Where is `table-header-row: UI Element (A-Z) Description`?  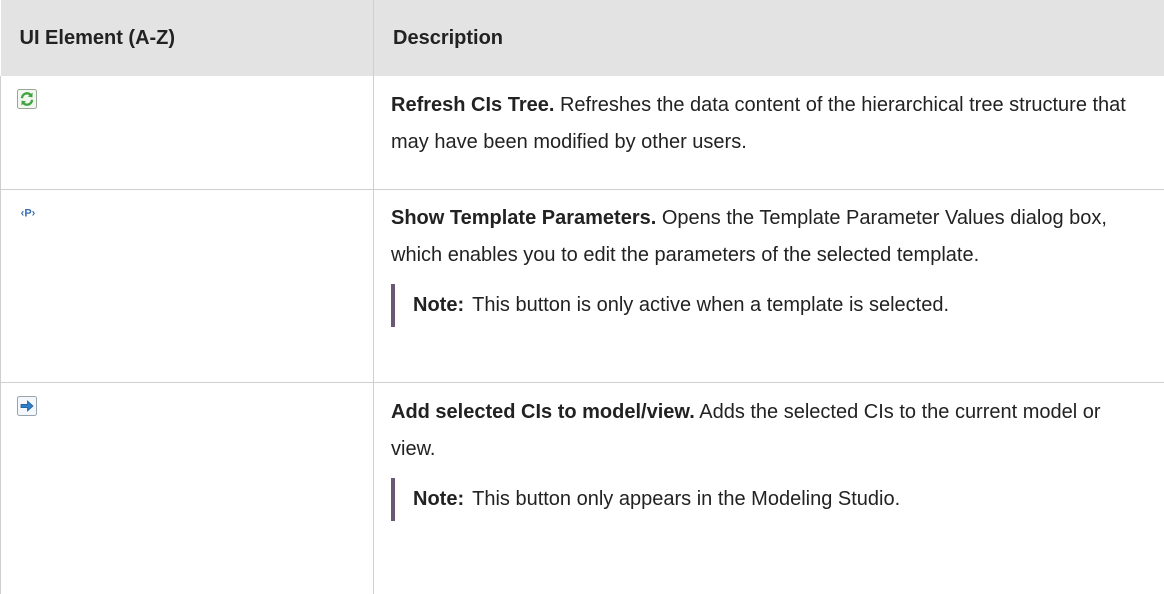 table-header-row: UI Element (A-Z) Description is located at coordinates (582, 38).